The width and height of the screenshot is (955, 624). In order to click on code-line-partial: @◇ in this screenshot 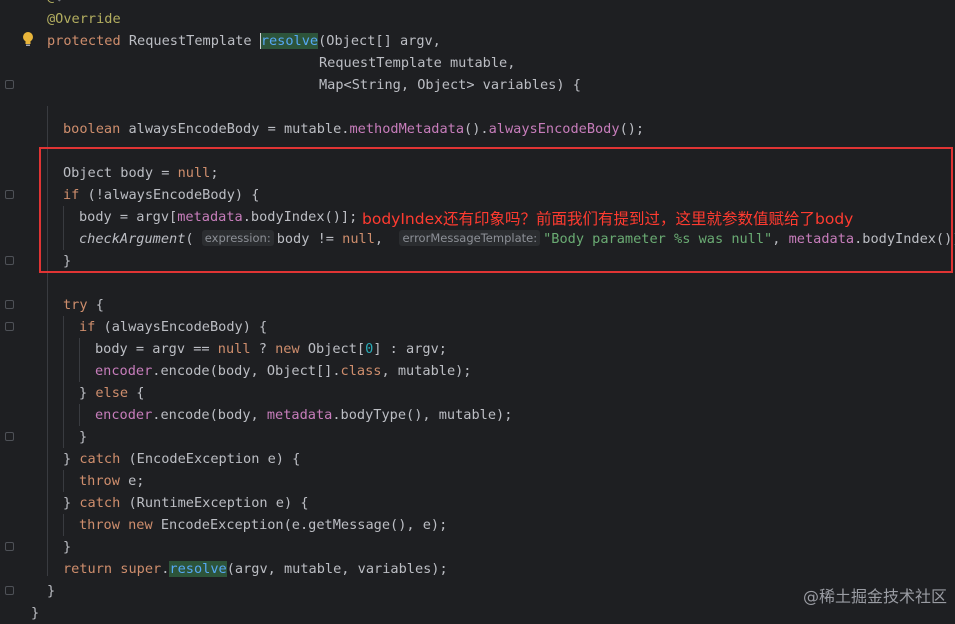, I will do `click(55, 4)`.